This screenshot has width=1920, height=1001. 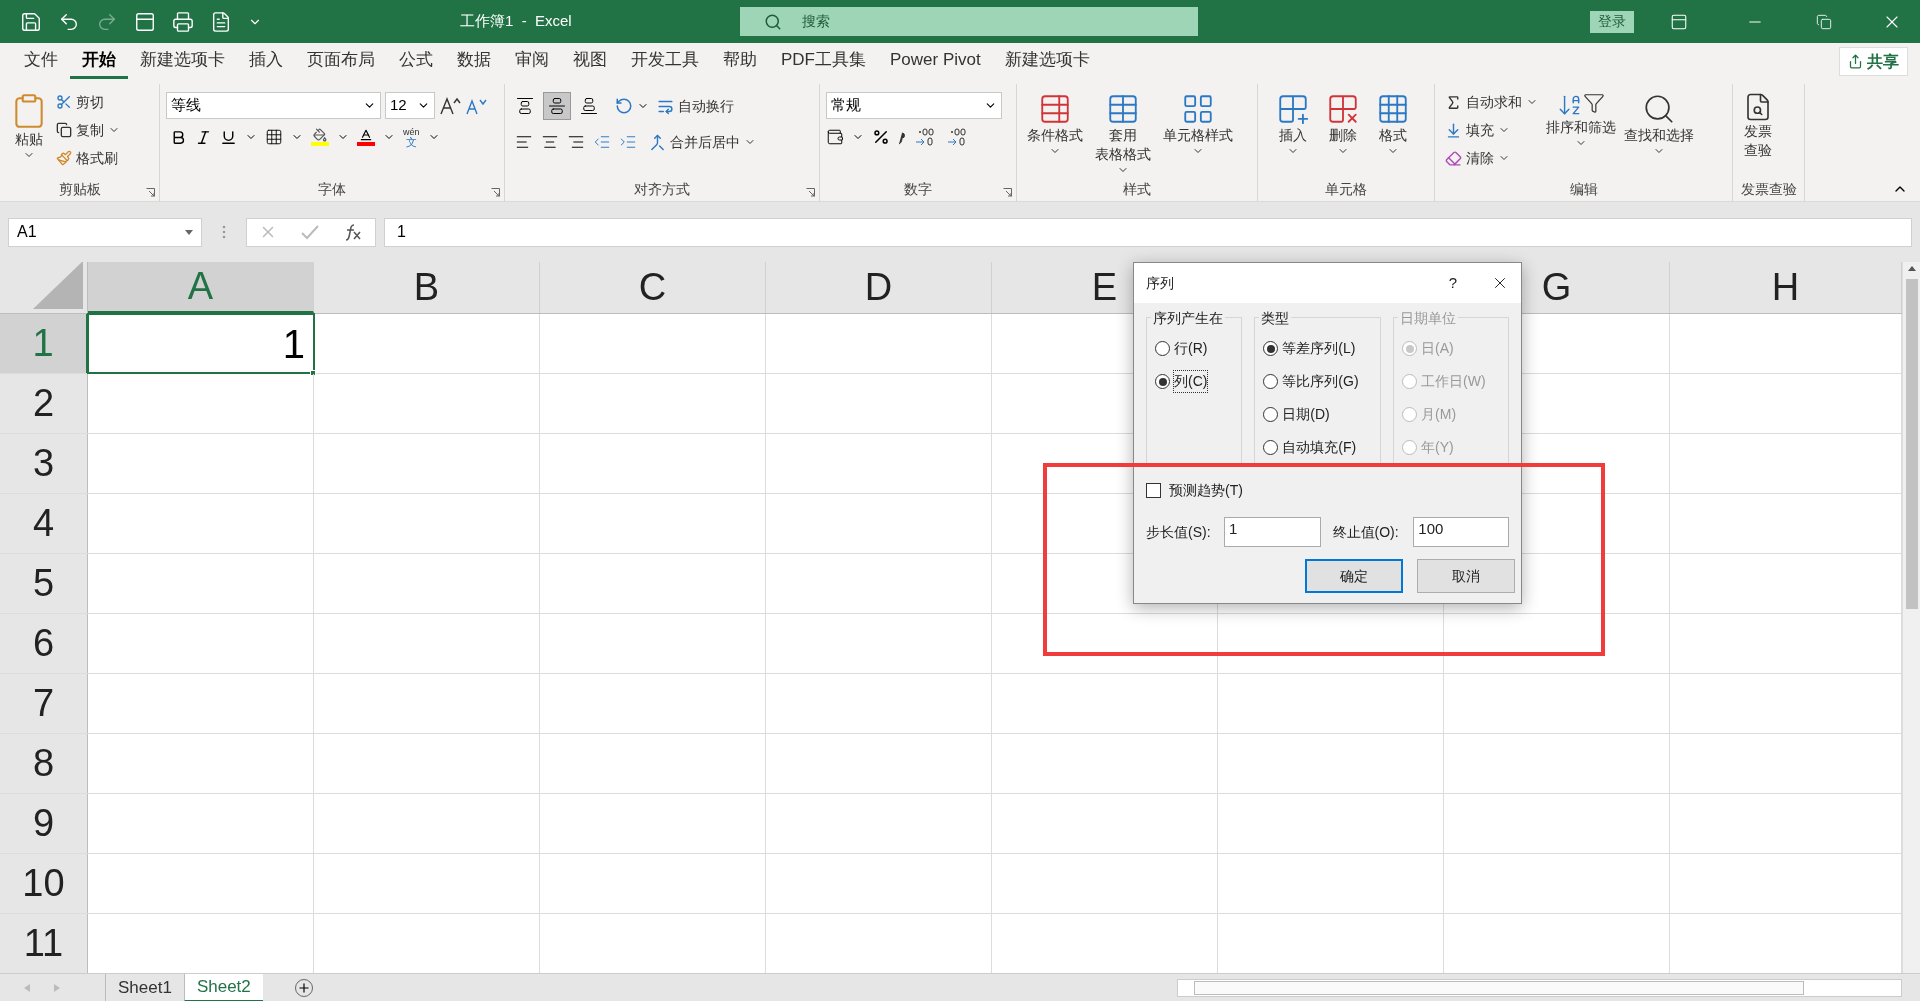 I want to click on autosum-button: 自动求和, so click(x=1491, y=102).